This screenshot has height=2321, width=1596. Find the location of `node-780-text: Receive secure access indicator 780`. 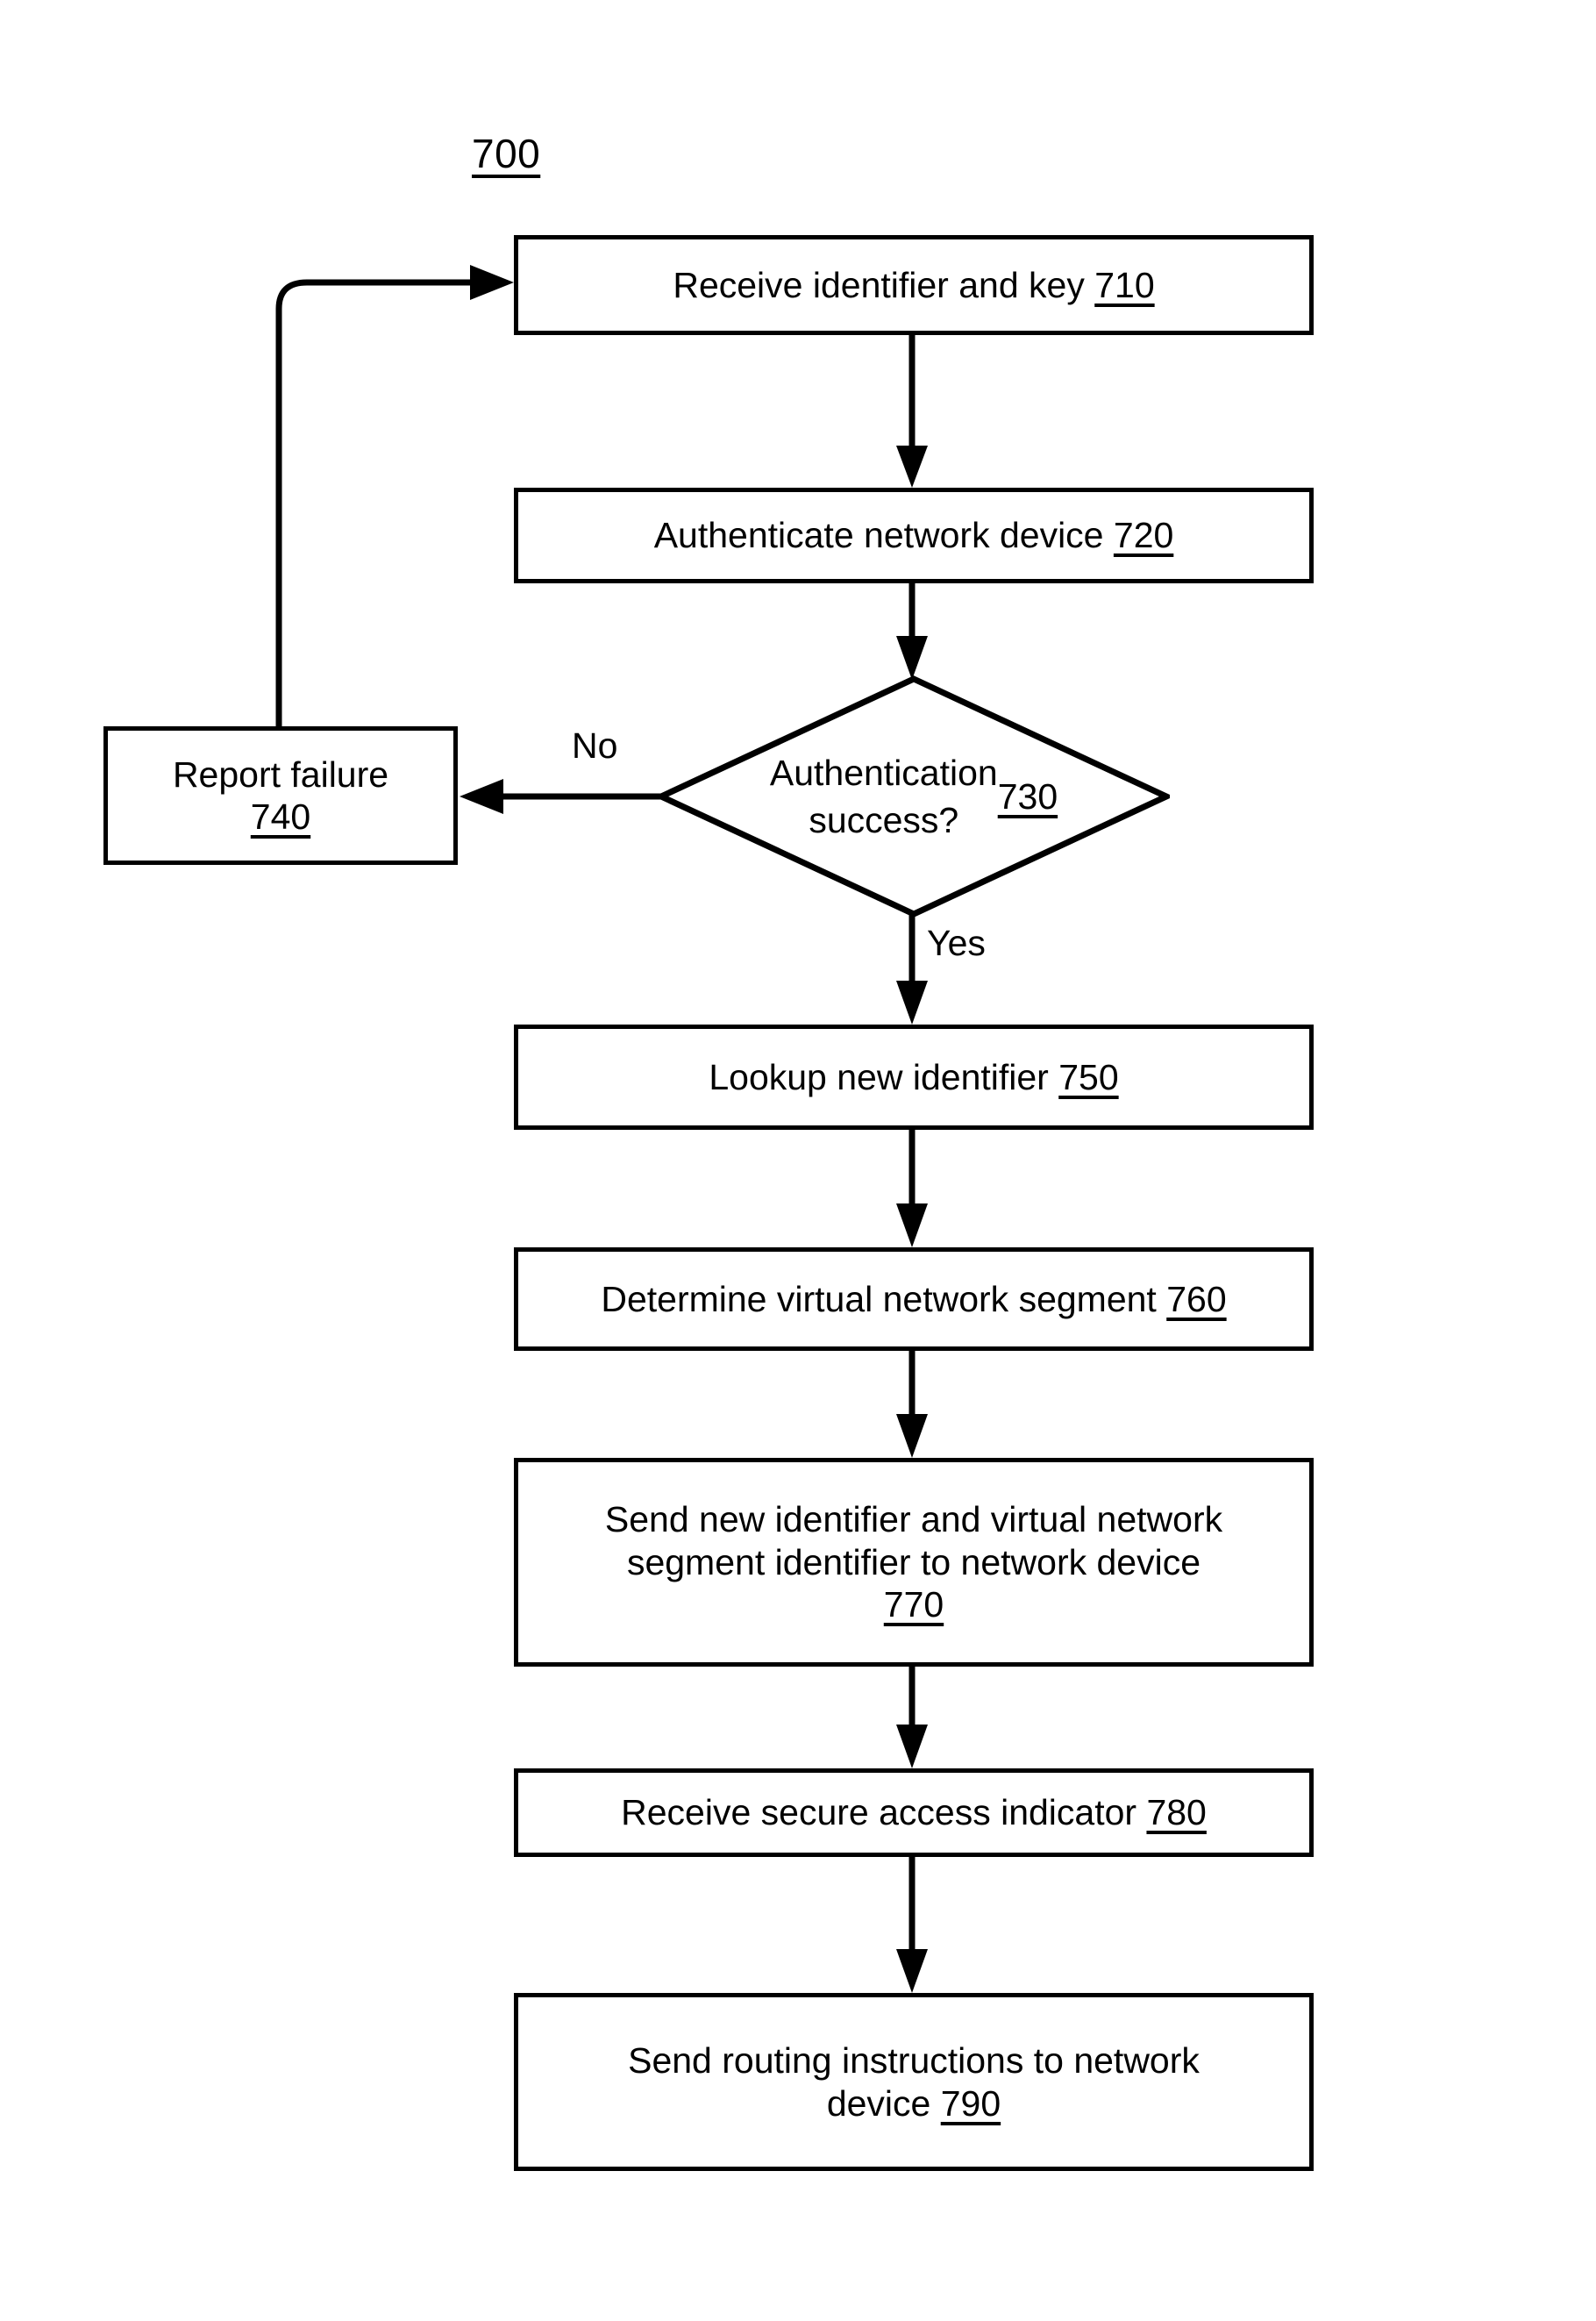

node-780-text: Receive secure access indicator 780 is located at coordinates (914, 1812).